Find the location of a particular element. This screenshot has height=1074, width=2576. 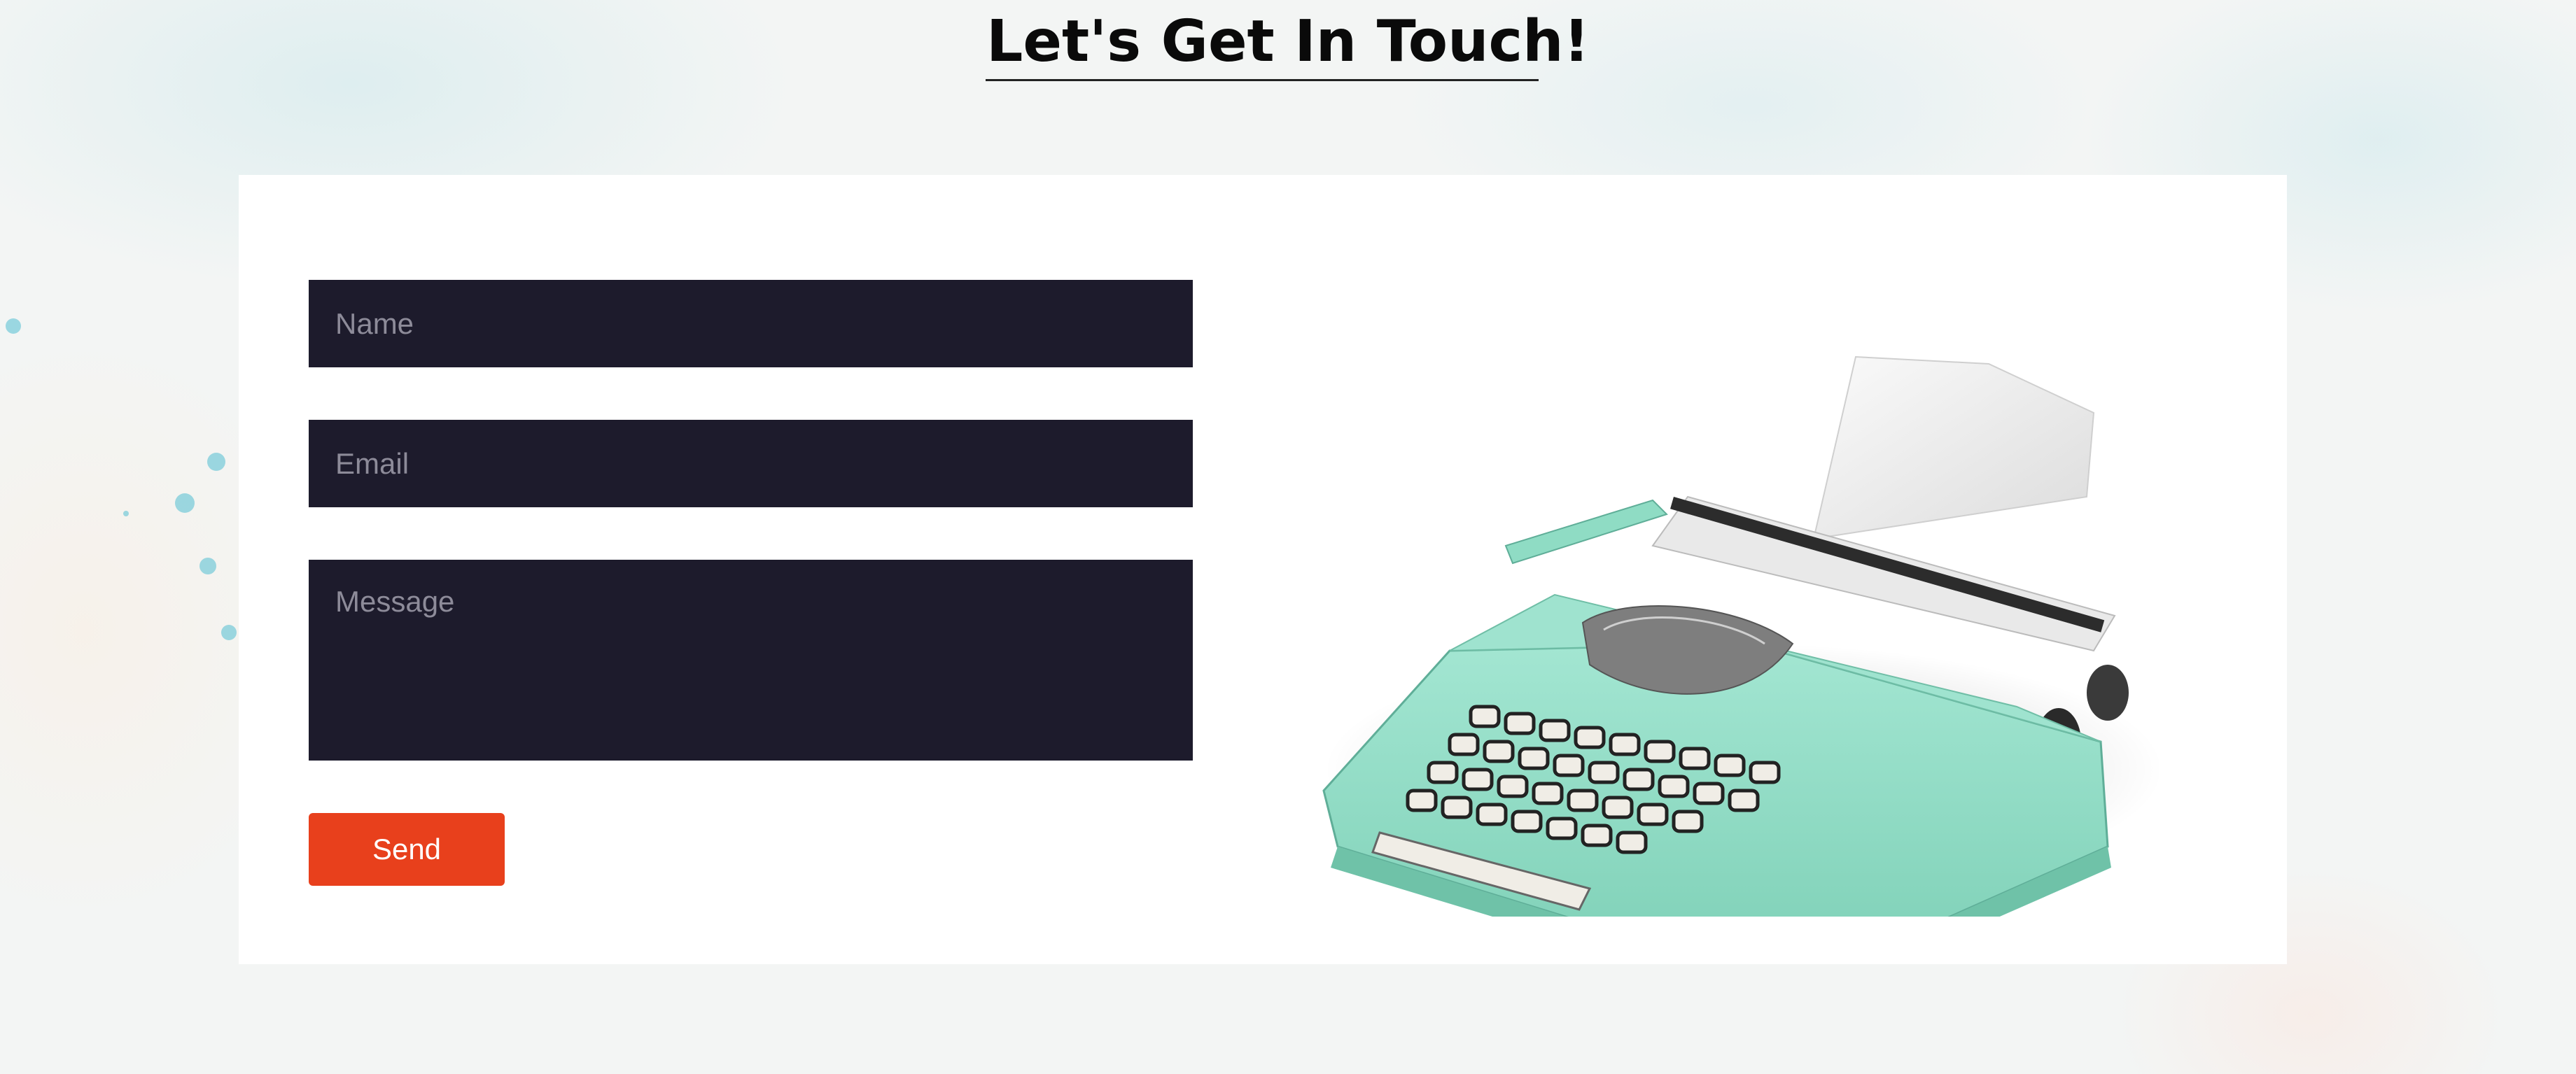

title-underline is located at coordinates (1262, 80).